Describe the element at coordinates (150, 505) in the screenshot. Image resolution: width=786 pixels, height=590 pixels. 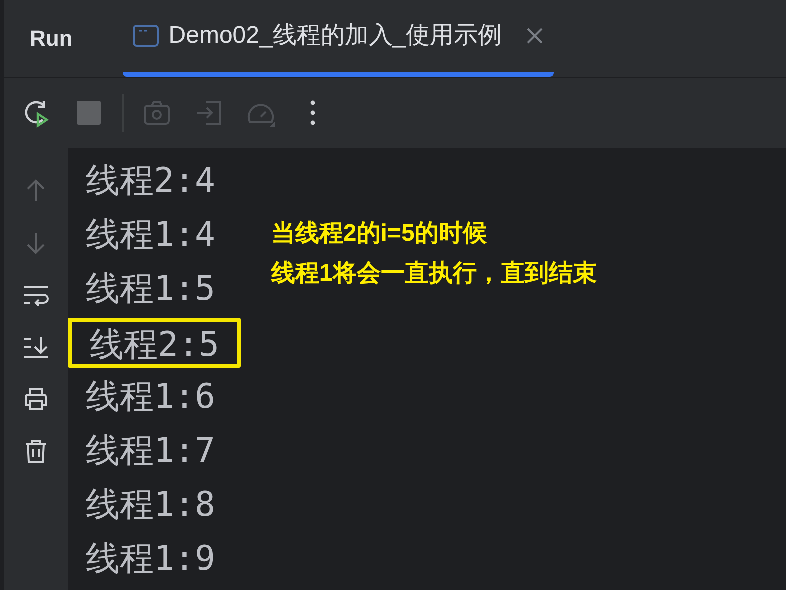
I see `console-line: 线程1:8` at that location.